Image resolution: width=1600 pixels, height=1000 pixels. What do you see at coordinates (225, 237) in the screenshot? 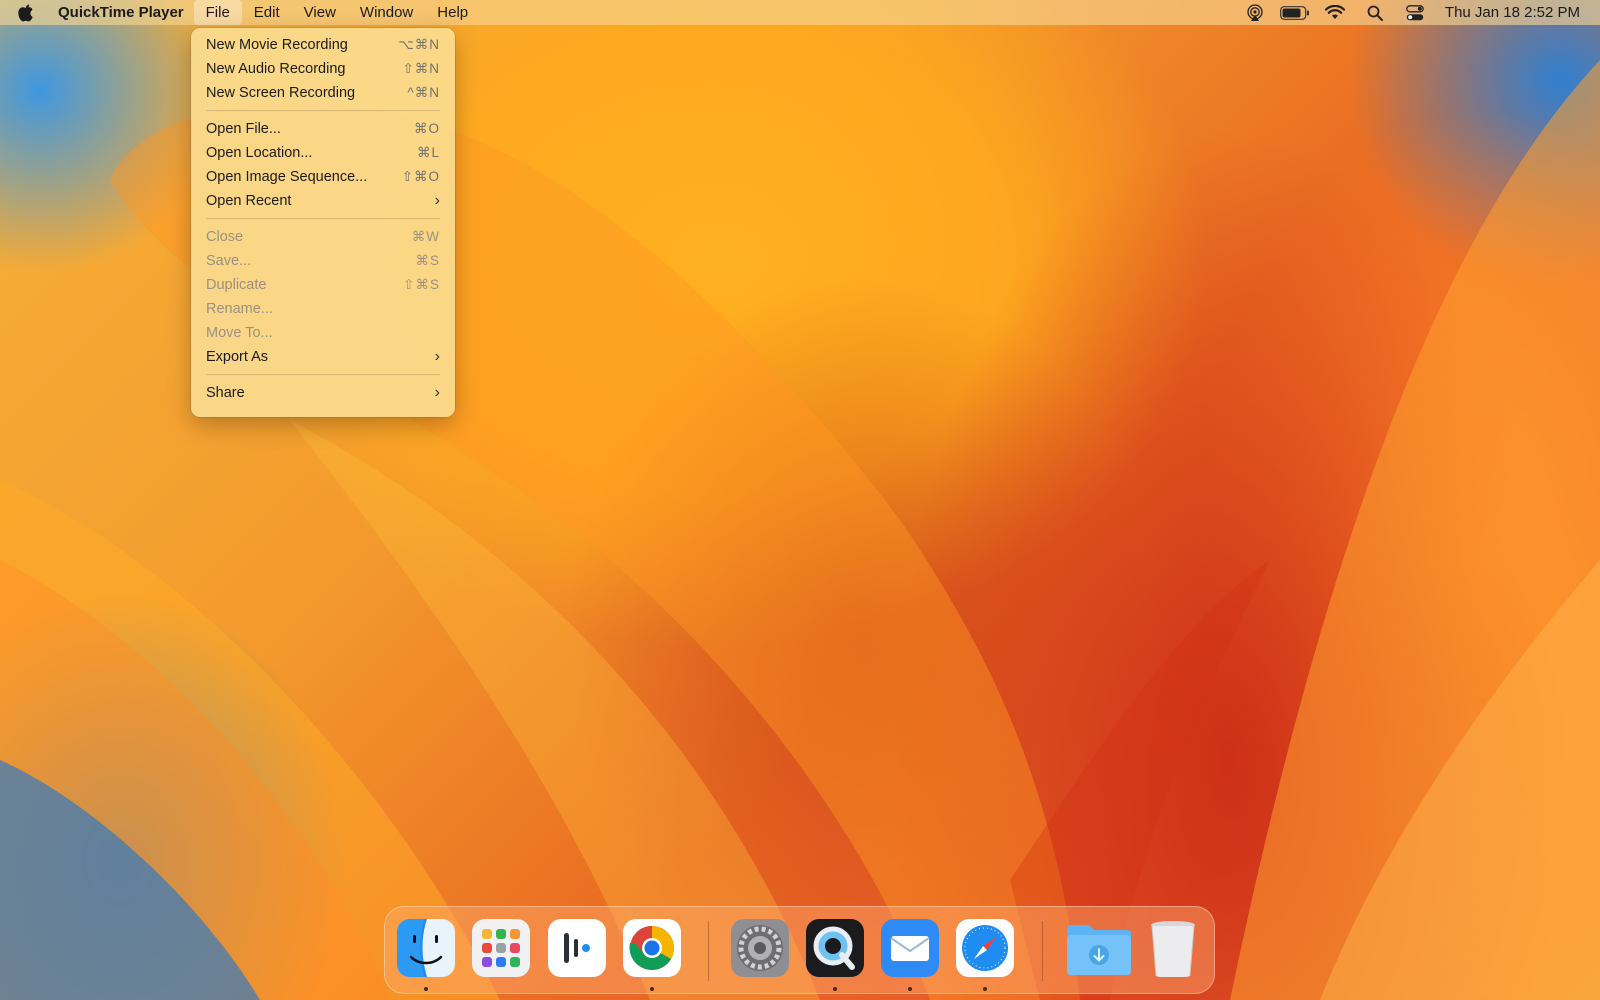
I see `menu-item-label: Close` at bounding box center [225, 237].